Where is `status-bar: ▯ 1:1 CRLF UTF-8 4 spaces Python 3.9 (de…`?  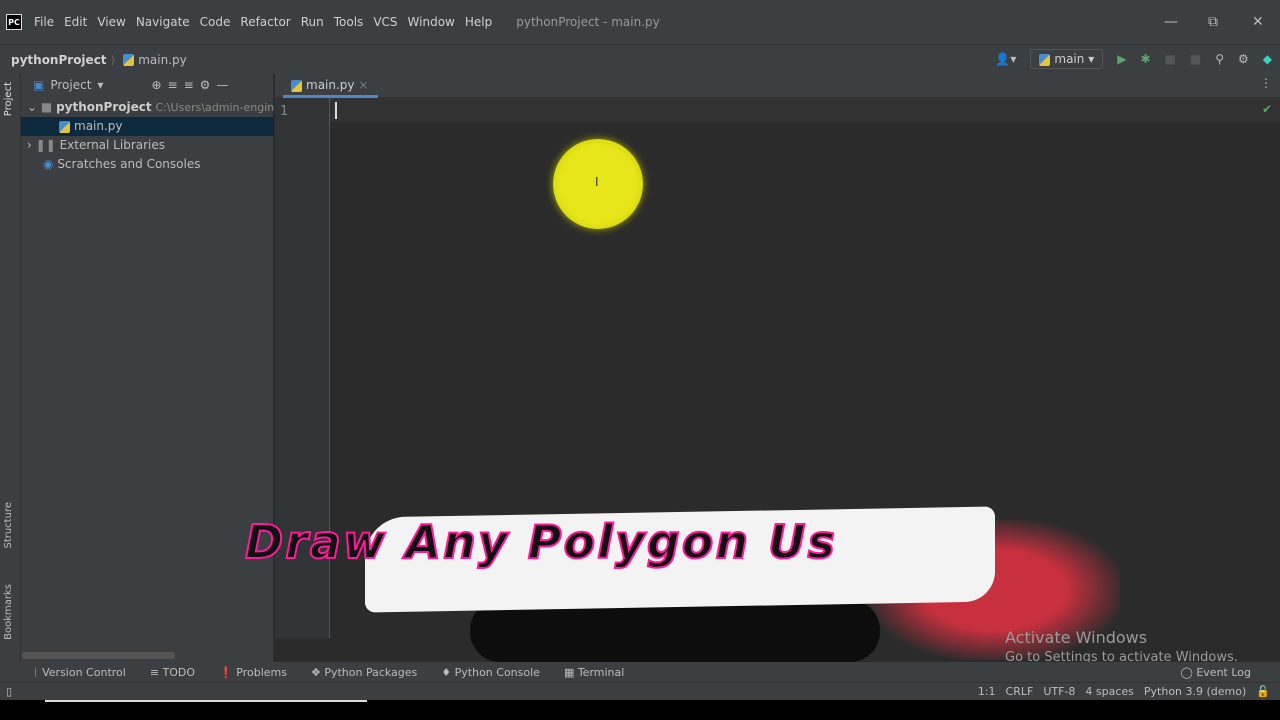
status-bar: ▯ 1:1 CRLF UTF-8 4 spaces Python 3.9 (de… is located at coordinates (640, 691).